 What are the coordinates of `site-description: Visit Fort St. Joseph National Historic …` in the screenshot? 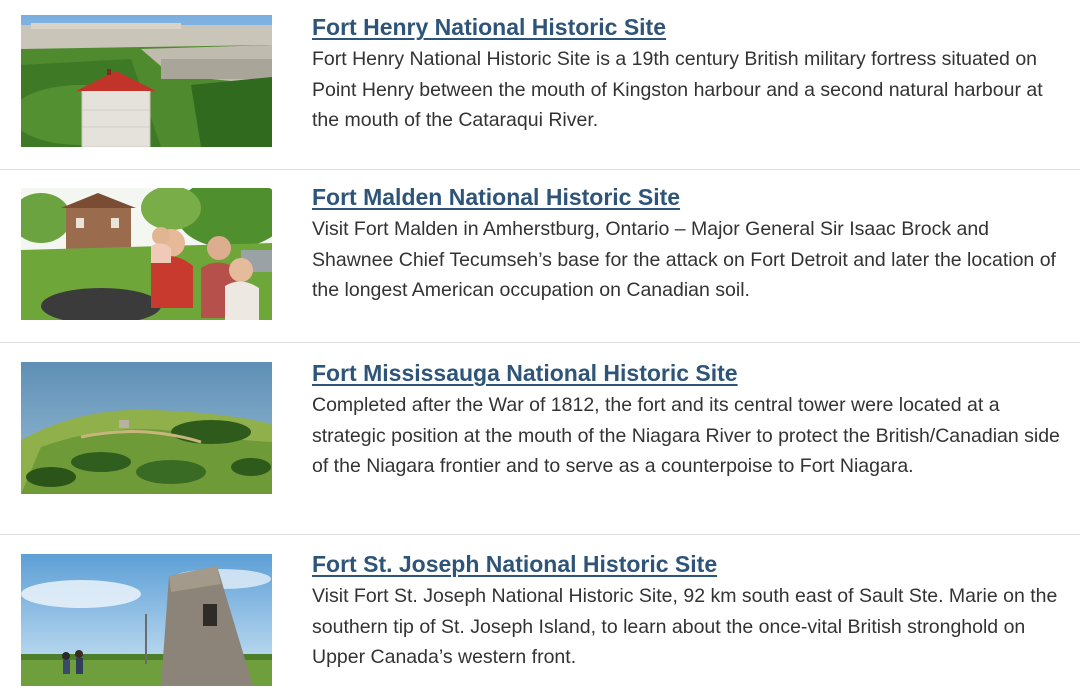 It's located at (685, 626).